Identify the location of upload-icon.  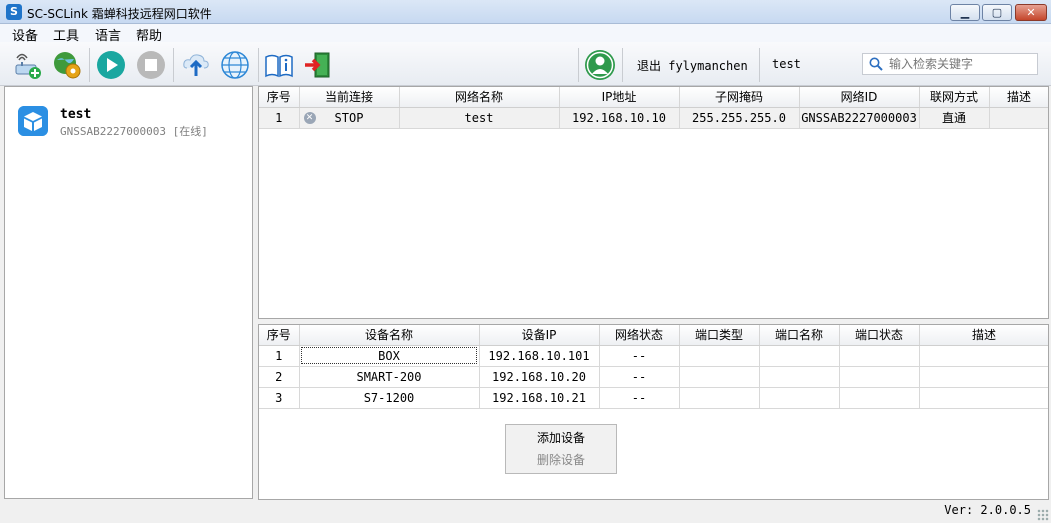
(196, 65).